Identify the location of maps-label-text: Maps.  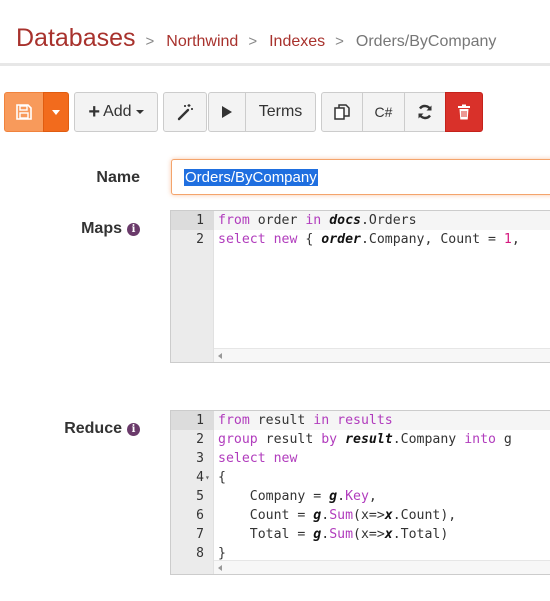
(101, 228).